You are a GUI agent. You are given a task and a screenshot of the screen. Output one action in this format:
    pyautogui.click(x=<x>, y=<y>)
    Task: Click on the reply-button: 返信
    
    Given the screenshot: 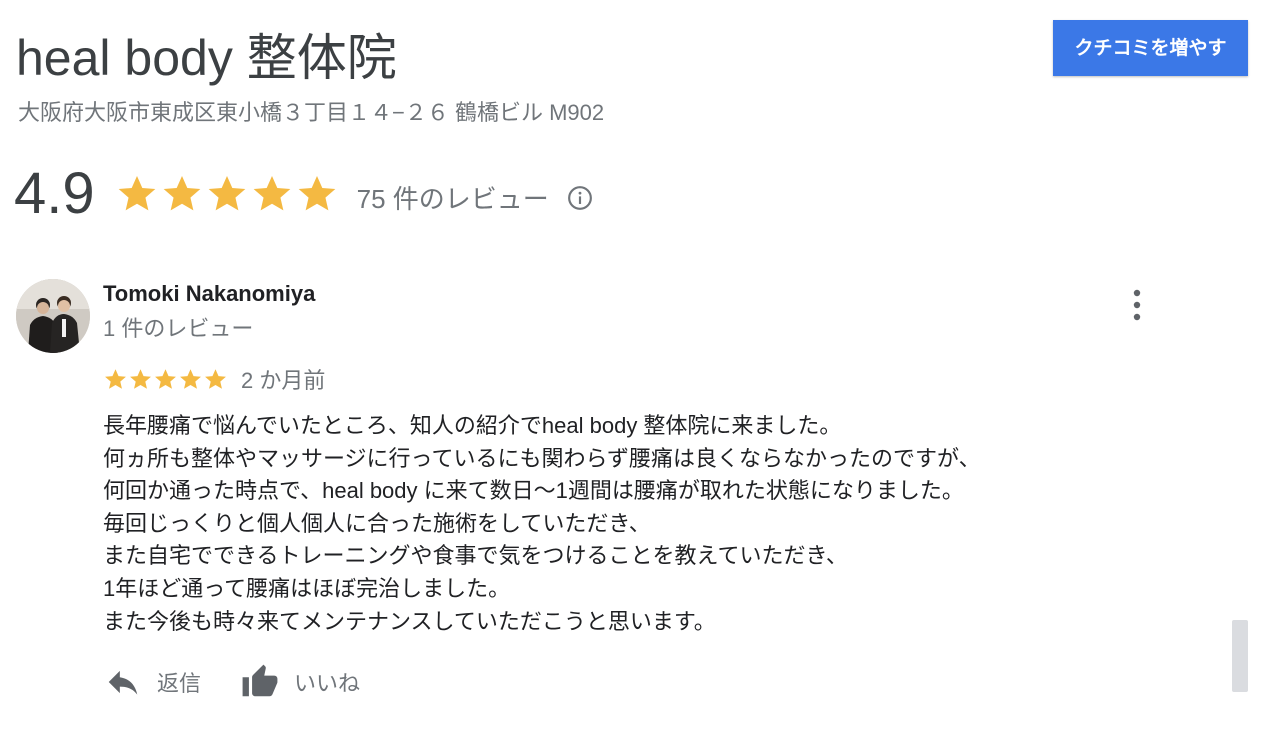 What is the action you would take?
    pyautogui.click(x=152, y=682)
    